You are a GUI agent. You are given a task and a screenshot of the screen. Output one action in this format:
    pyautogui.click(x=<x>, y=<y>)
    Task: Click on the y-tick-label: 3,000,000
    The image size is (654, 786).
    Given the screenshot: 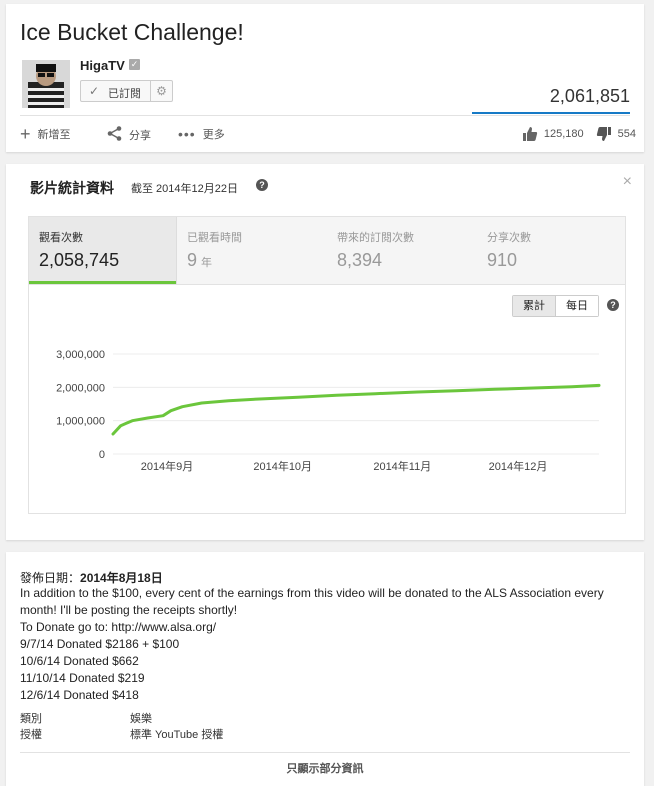 What is the action you would take?
    pyautogui.click(x=80, y=355)
    